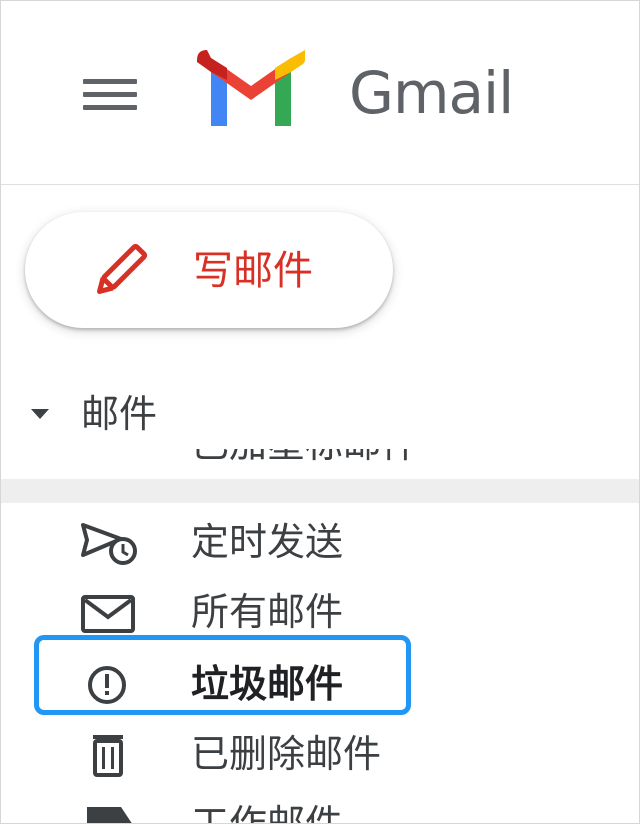 The image size is (640, 824). What do you see at coordinates (286, 754) in the screenshot?
I see `nav-item-label: 已删除邮件` at bounding box center [286, 754].